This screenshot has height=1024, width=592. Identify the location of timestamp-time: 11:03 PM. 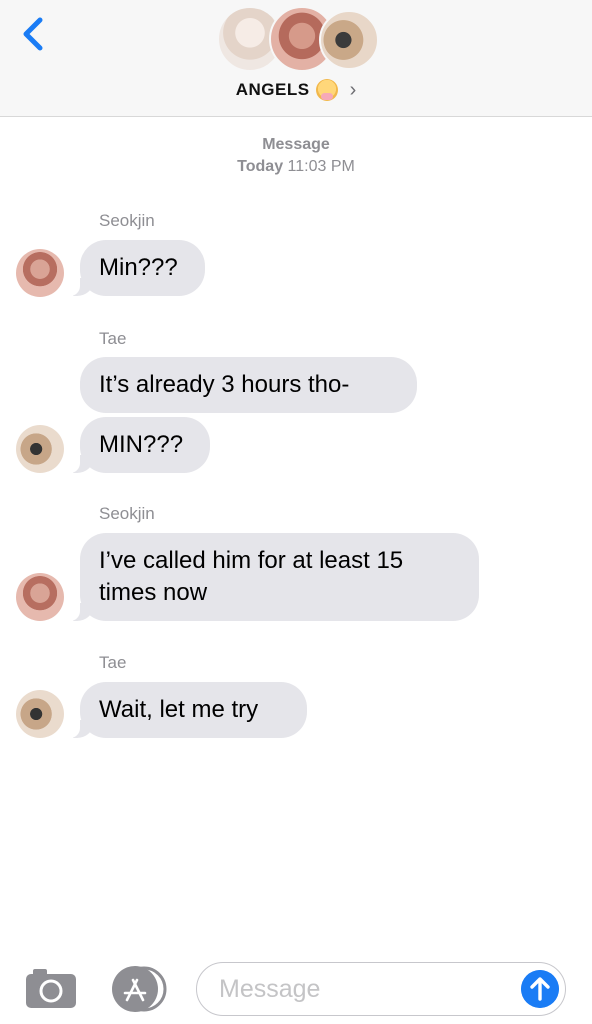
(321, 166).